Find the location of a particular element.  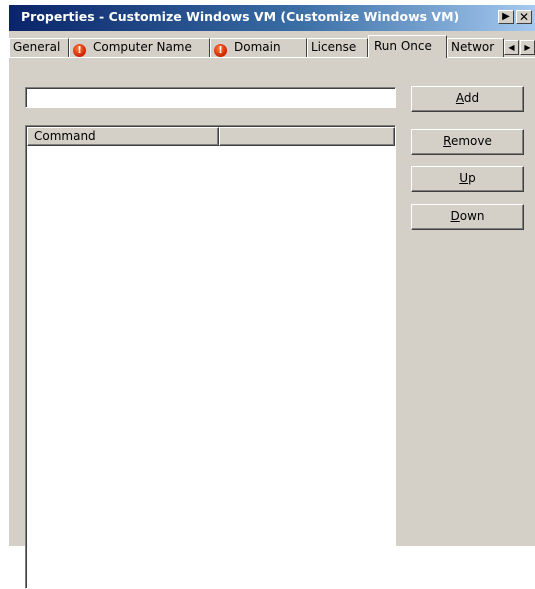

tab-general: General is located at coordinates (39, 47).